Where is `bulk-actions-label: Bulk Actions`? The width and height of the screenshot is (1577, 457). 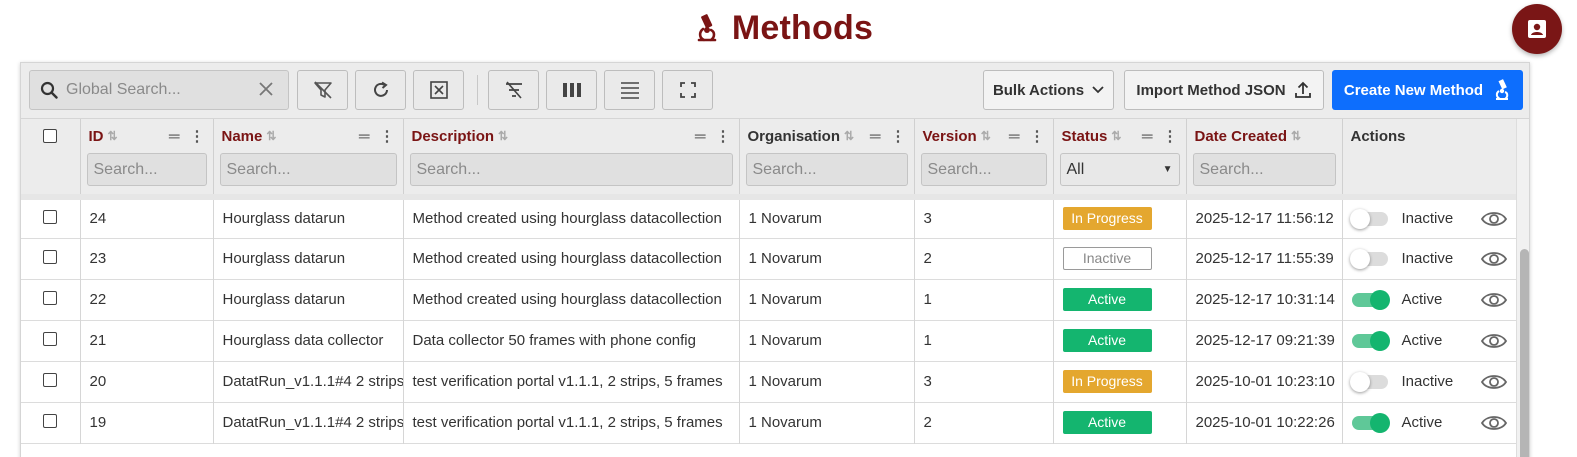 bulk-actions-label: Bulk Actions is located at coordinates (1038, 90).